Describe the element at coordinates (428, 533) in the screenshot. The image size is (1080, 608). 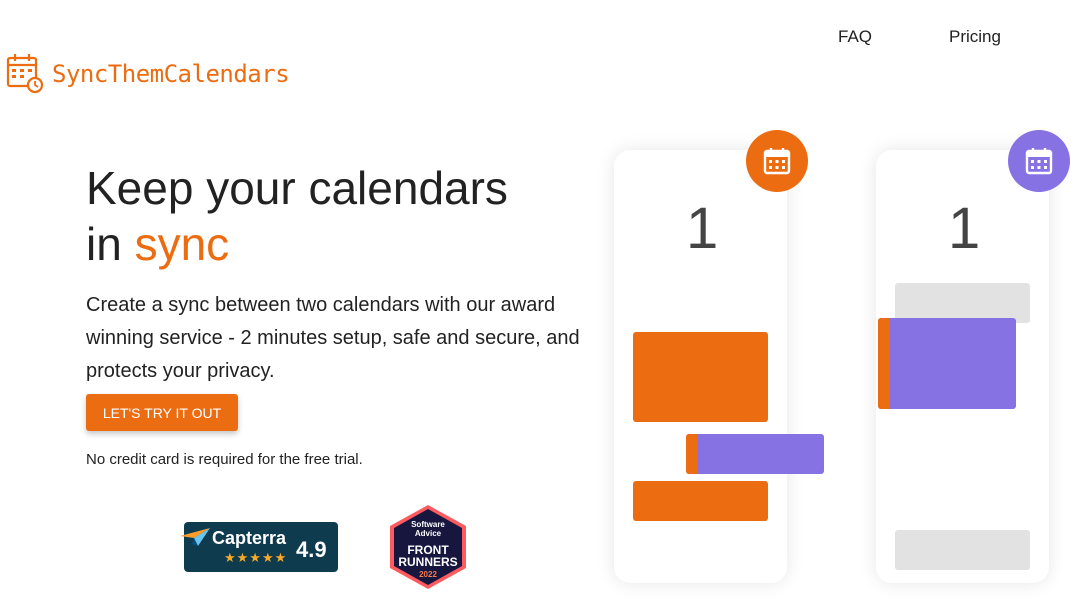
I see `software-advice-brand-line2: Advice` at that location.